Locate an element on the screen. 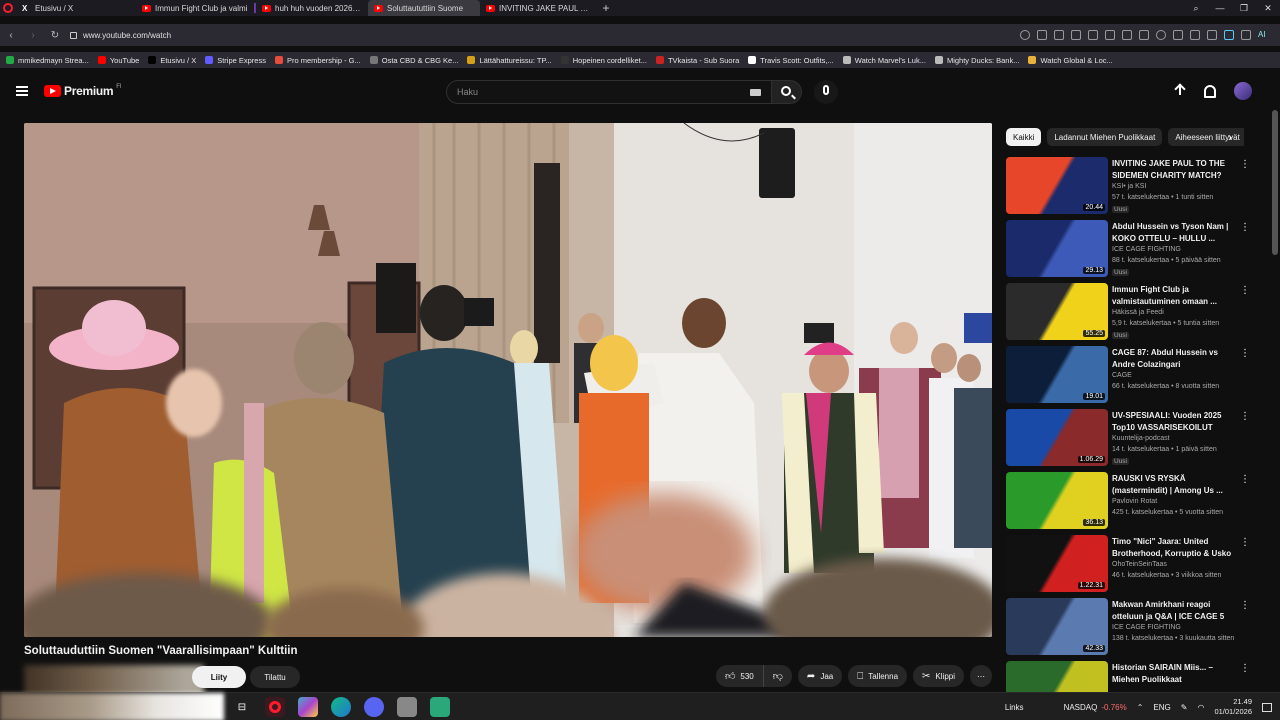 This screenshot has height=720, width=1280. tab-immun-fight-club: Immun Fight Club ja valmi is located at coordinates (195, 8).